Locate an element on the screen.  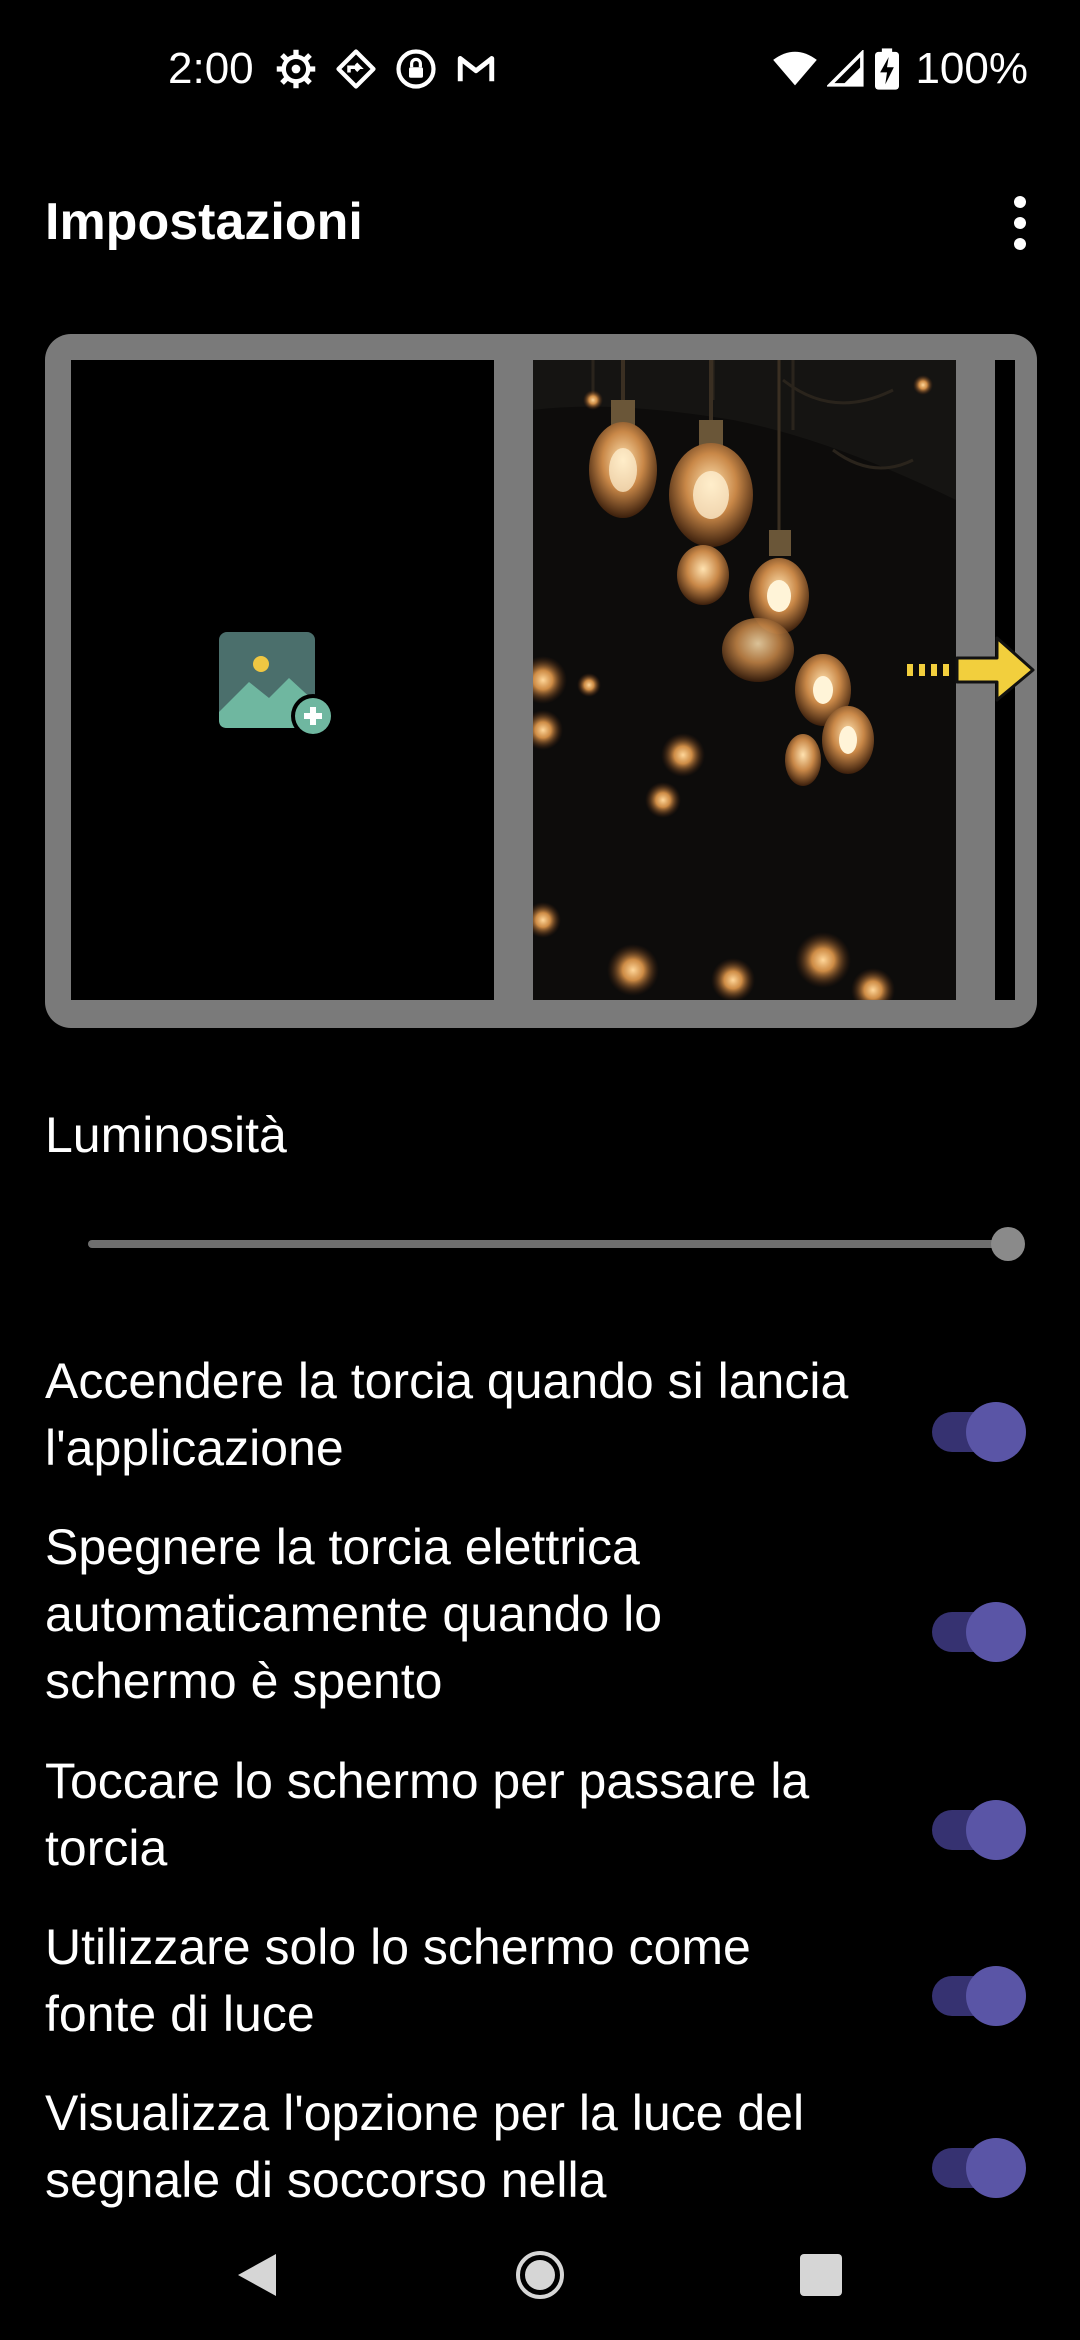
add-image-panel is located at coordinates (282, 680).